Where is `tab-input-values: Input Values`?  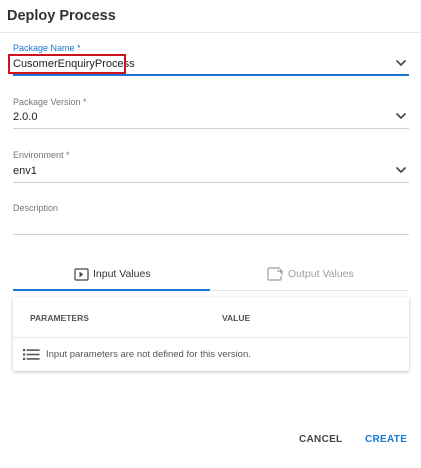
tab-input-values: Input Values is located at coordinates (112, 274).